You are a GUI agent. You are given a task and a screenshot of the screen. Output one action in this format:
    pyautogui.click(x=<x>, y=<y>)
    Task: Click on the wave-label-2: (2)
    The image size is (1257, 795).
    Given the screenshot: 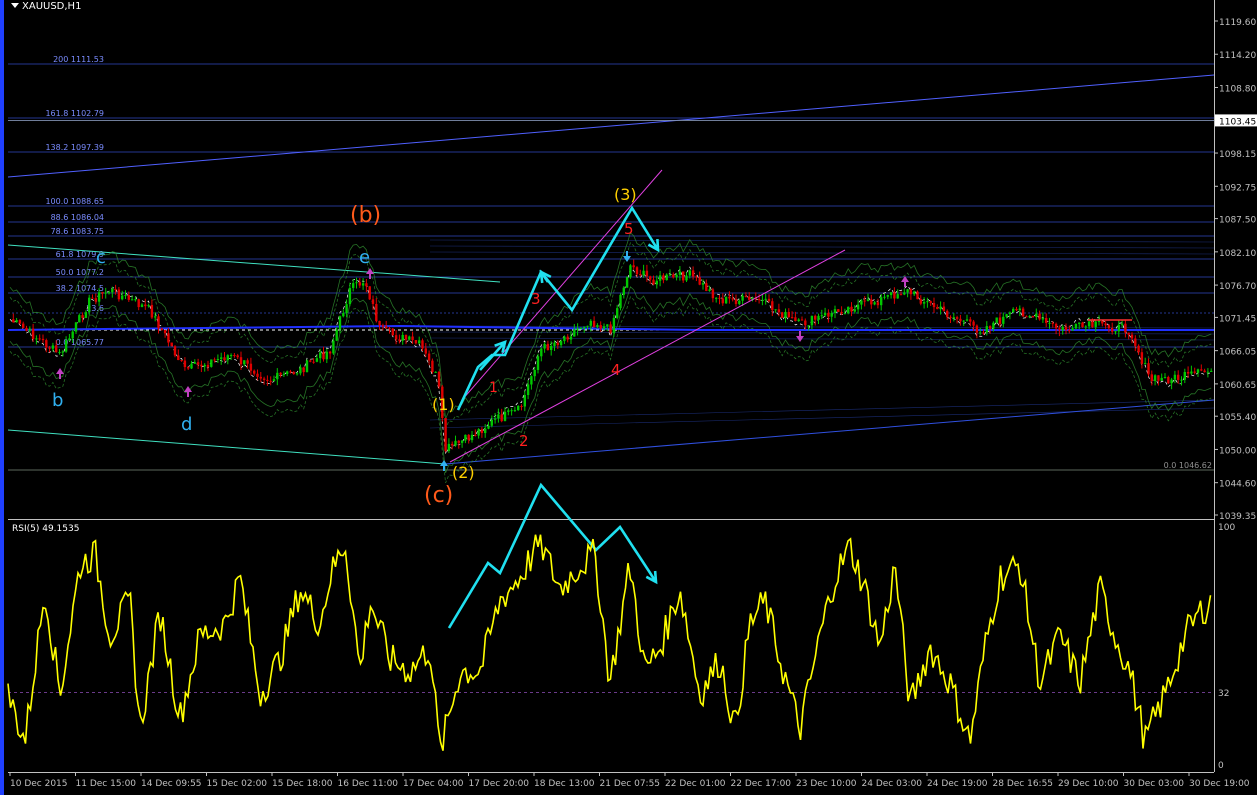 What is the action you would take?
    pyautogui.click(x=463, y=472)
    